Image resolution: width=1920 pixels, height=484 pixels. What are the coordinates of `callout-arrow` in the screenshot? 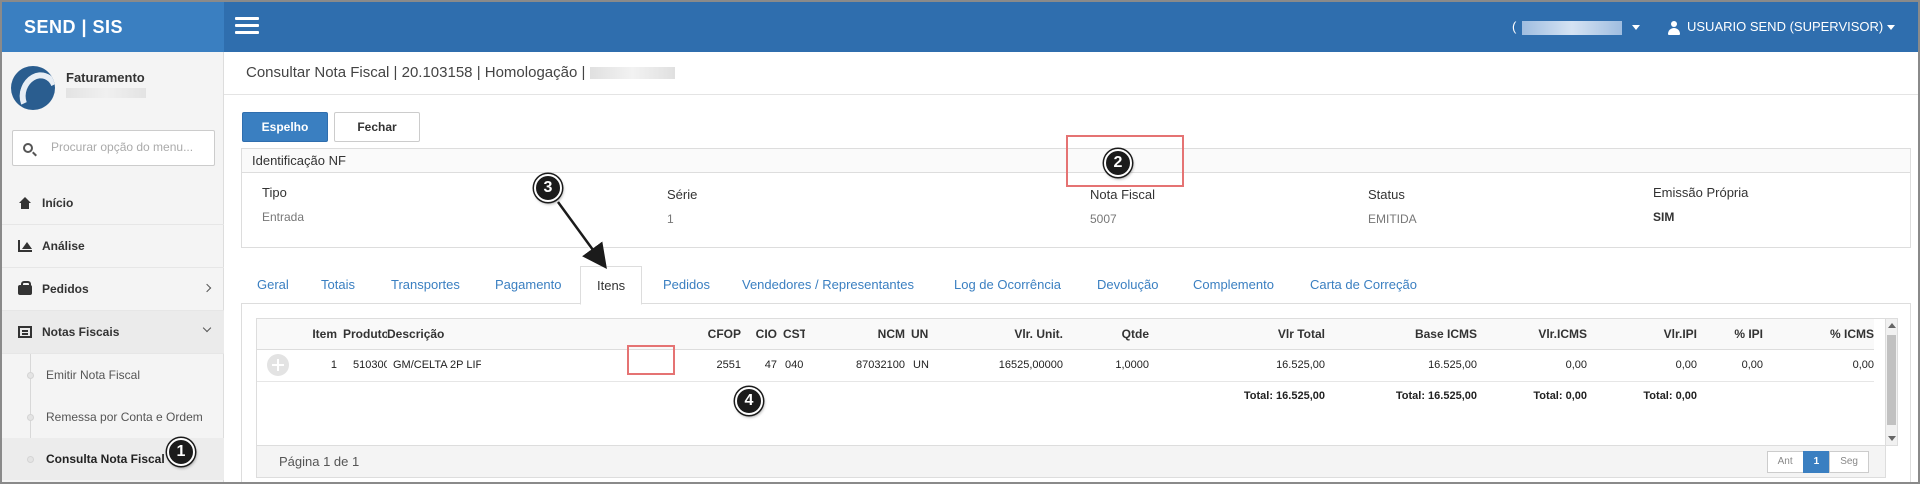 It's located at (581, 235).